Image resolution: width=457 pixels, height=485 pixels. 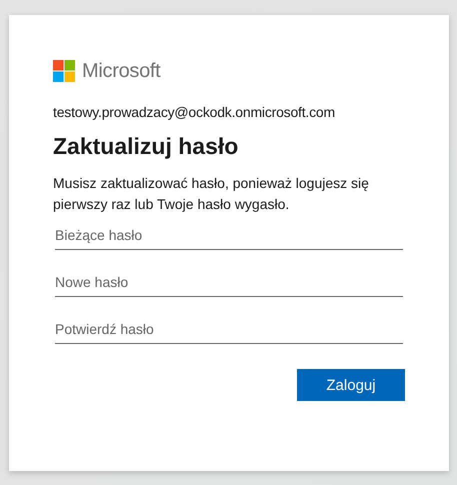 I want to click on message-text: Musisz zaktualizować hasło, ponieważ logujesz się pierwszy raz lub Twoje hasło wygasło., so click(x=211, y=194).